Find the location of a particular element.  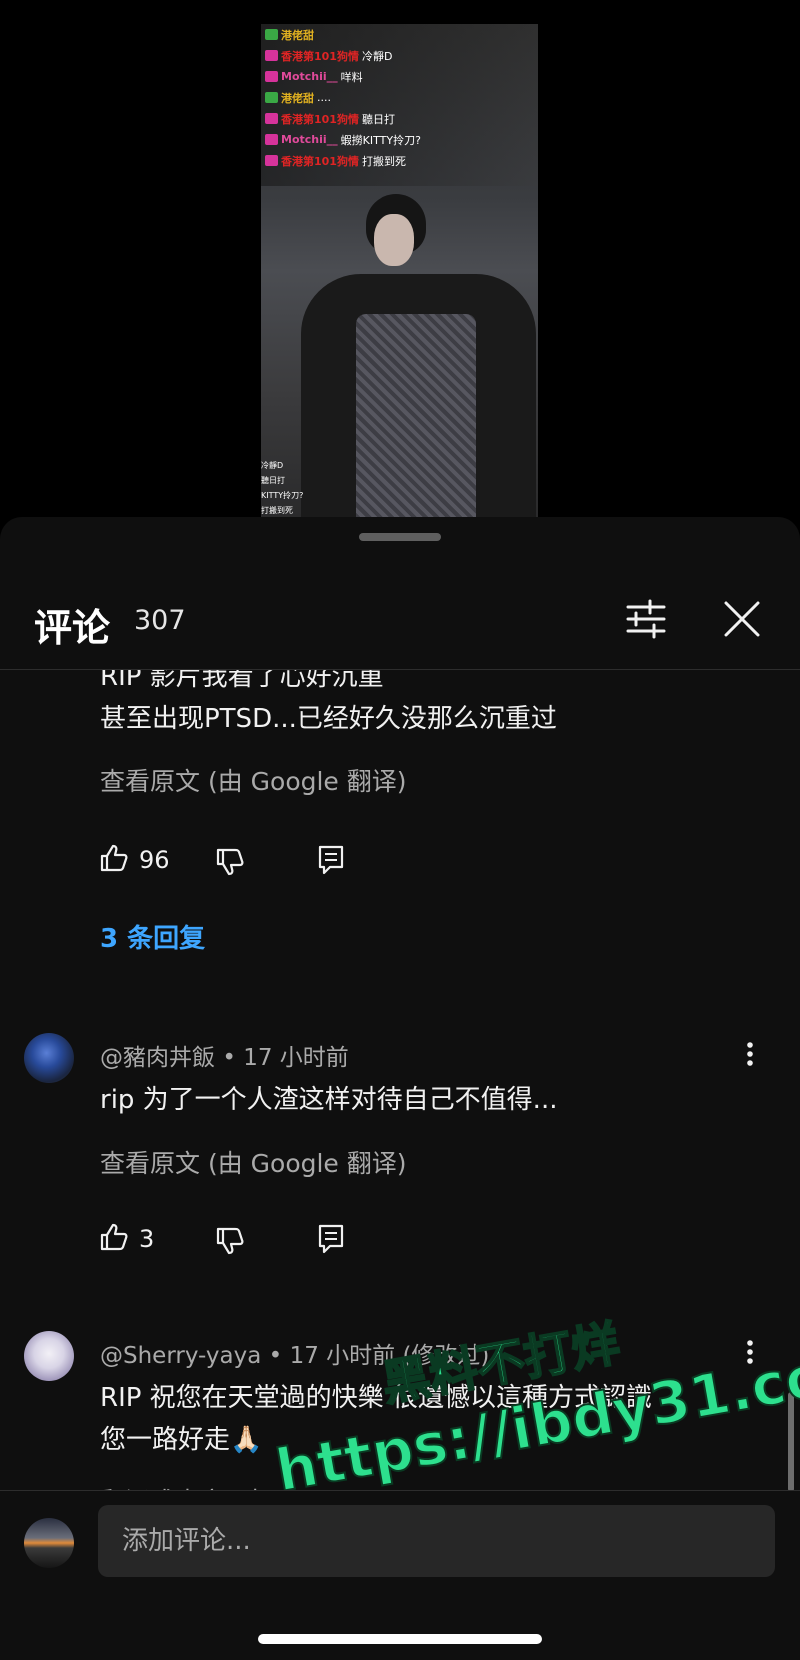

chat-message: 香港第101狗情 打搬到死 is located at coordinates (399, 160).